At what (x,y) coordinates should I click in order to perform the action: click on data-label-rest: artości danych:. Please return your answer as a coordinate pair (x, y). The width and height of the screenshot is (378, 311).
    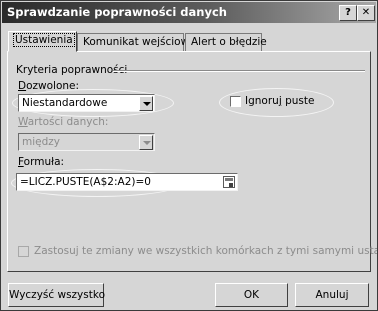
    Looking at the image, I should click on (68, 122).